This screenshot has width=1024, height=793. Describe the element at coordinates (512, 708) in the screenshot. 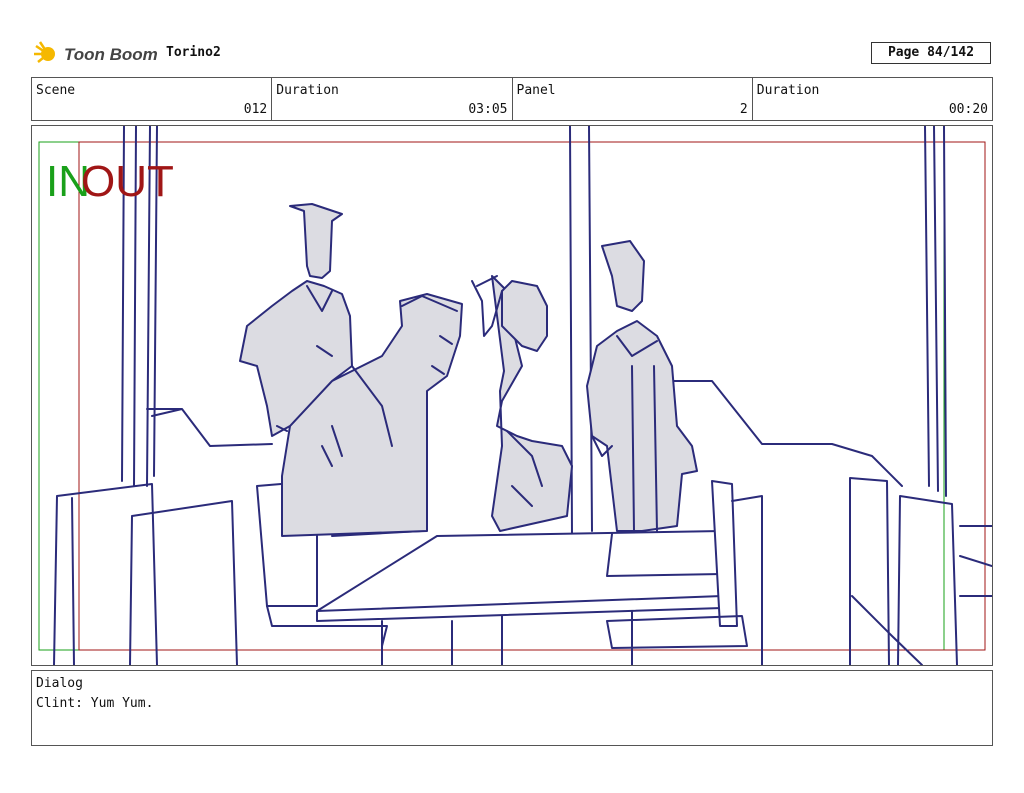

I see `dialog-box: Dialog Clint: Yum Yum.` at that location.